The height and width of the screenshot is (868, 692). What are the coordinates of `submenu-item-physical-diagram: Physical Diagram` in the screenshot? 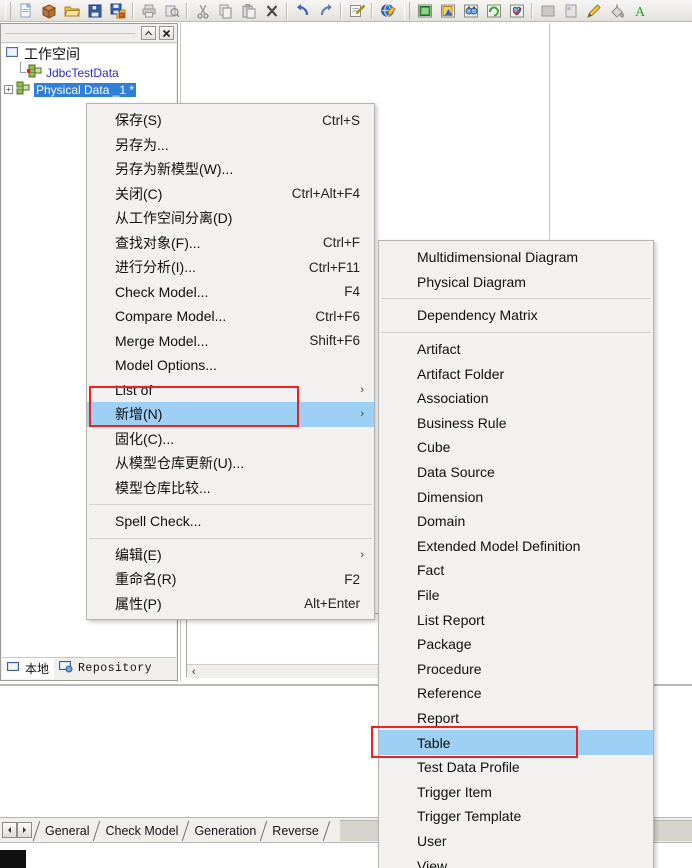 It's located at (516, 282).